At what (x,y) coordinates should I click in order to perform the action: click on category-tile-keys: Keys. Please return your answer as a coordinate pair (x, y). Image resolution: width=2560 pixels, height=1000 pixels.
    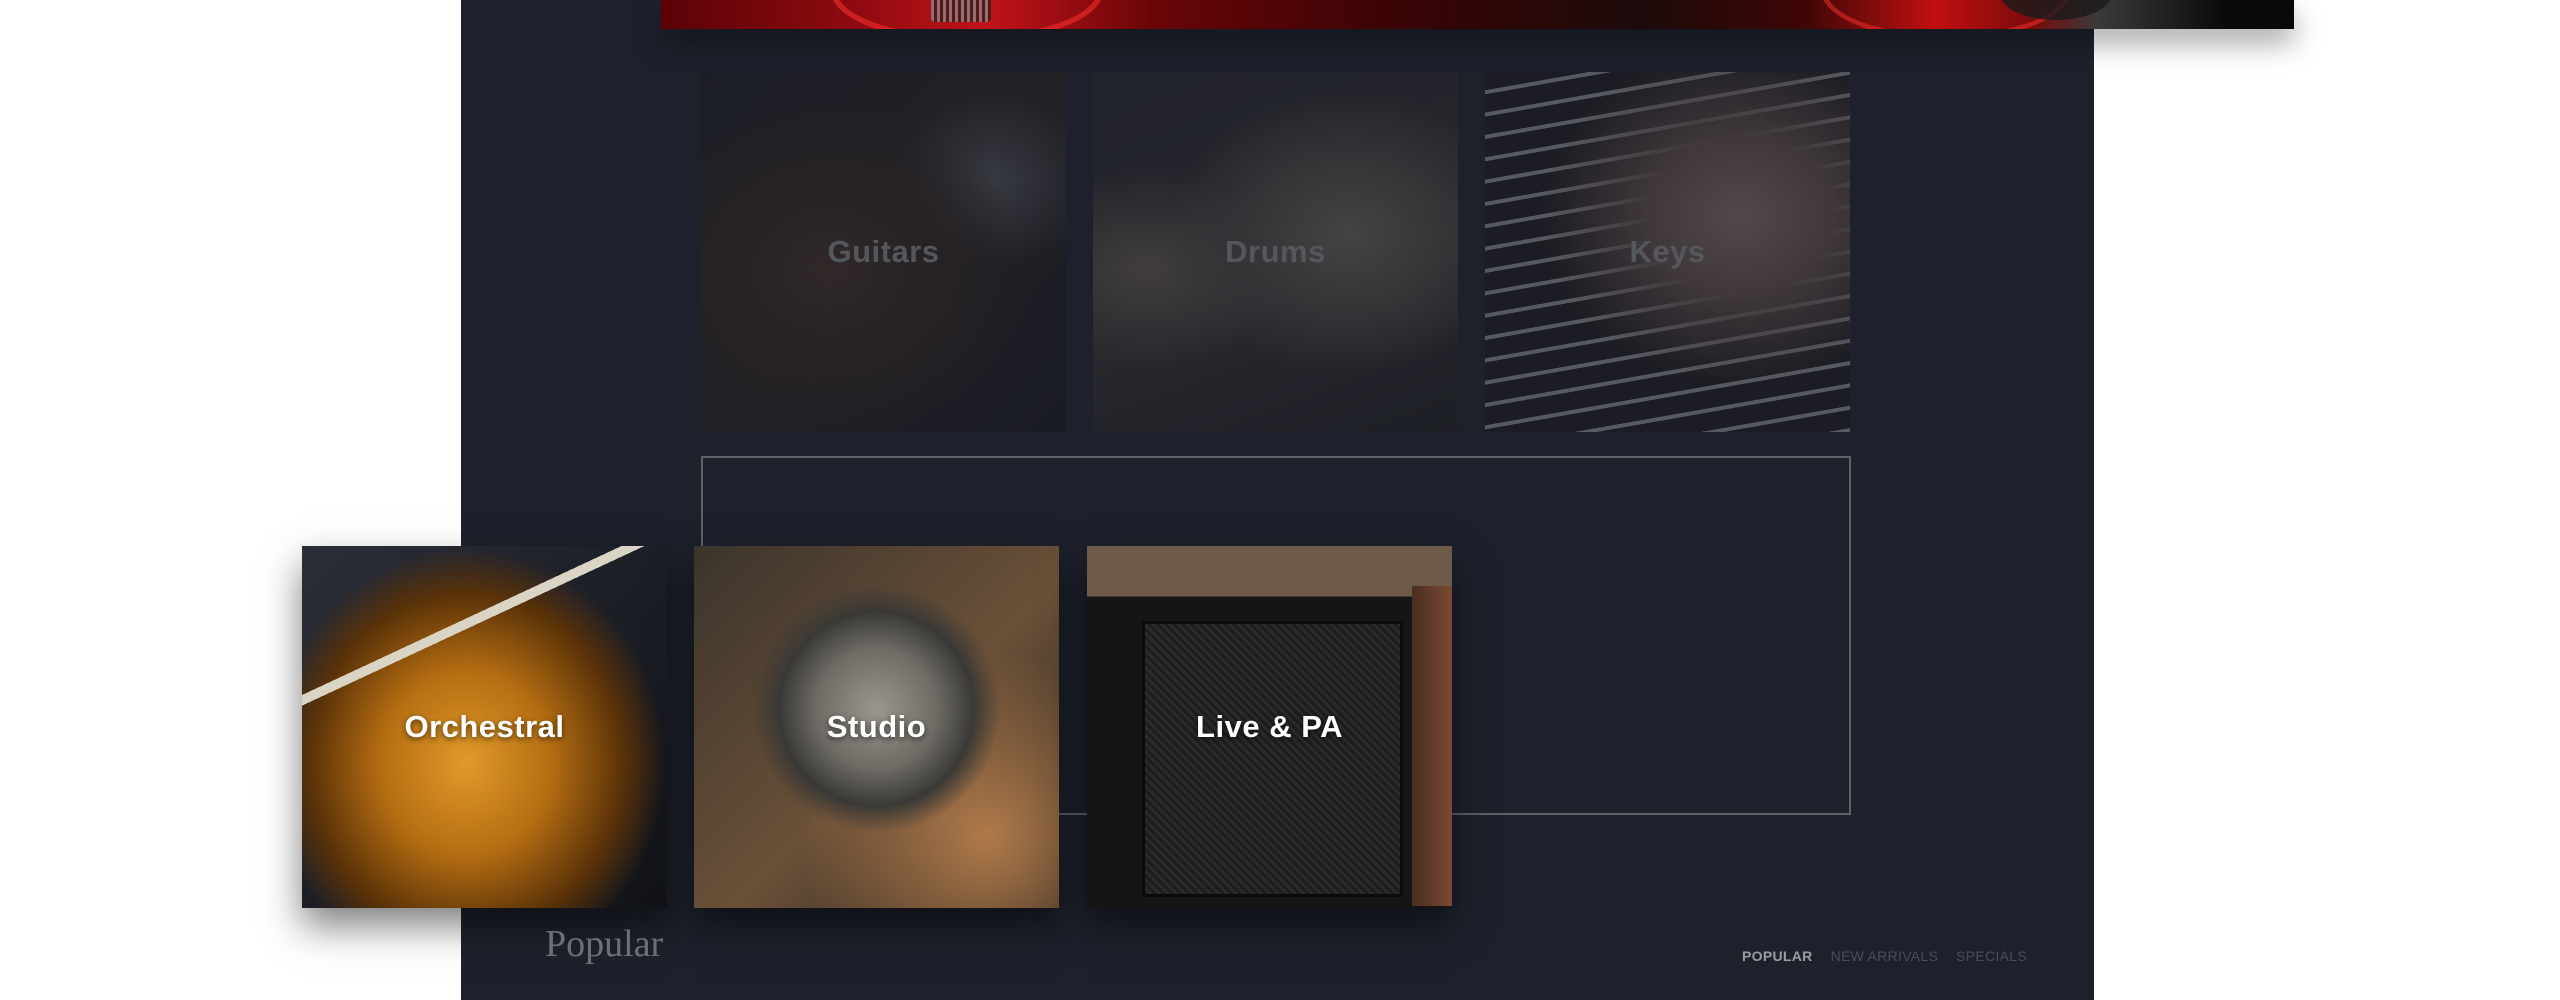
    Looking at the image, I should click on (1667, 252).